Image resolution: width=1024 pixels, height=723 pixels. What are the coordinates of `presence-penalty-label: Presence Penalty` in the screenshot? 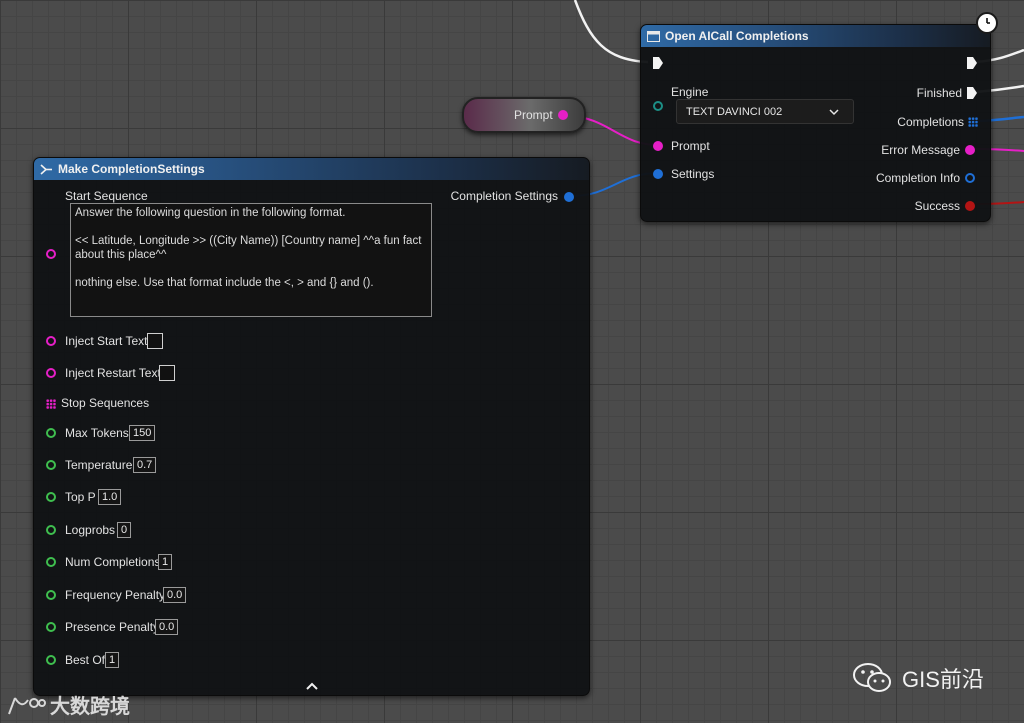 It's located at (112, 627).